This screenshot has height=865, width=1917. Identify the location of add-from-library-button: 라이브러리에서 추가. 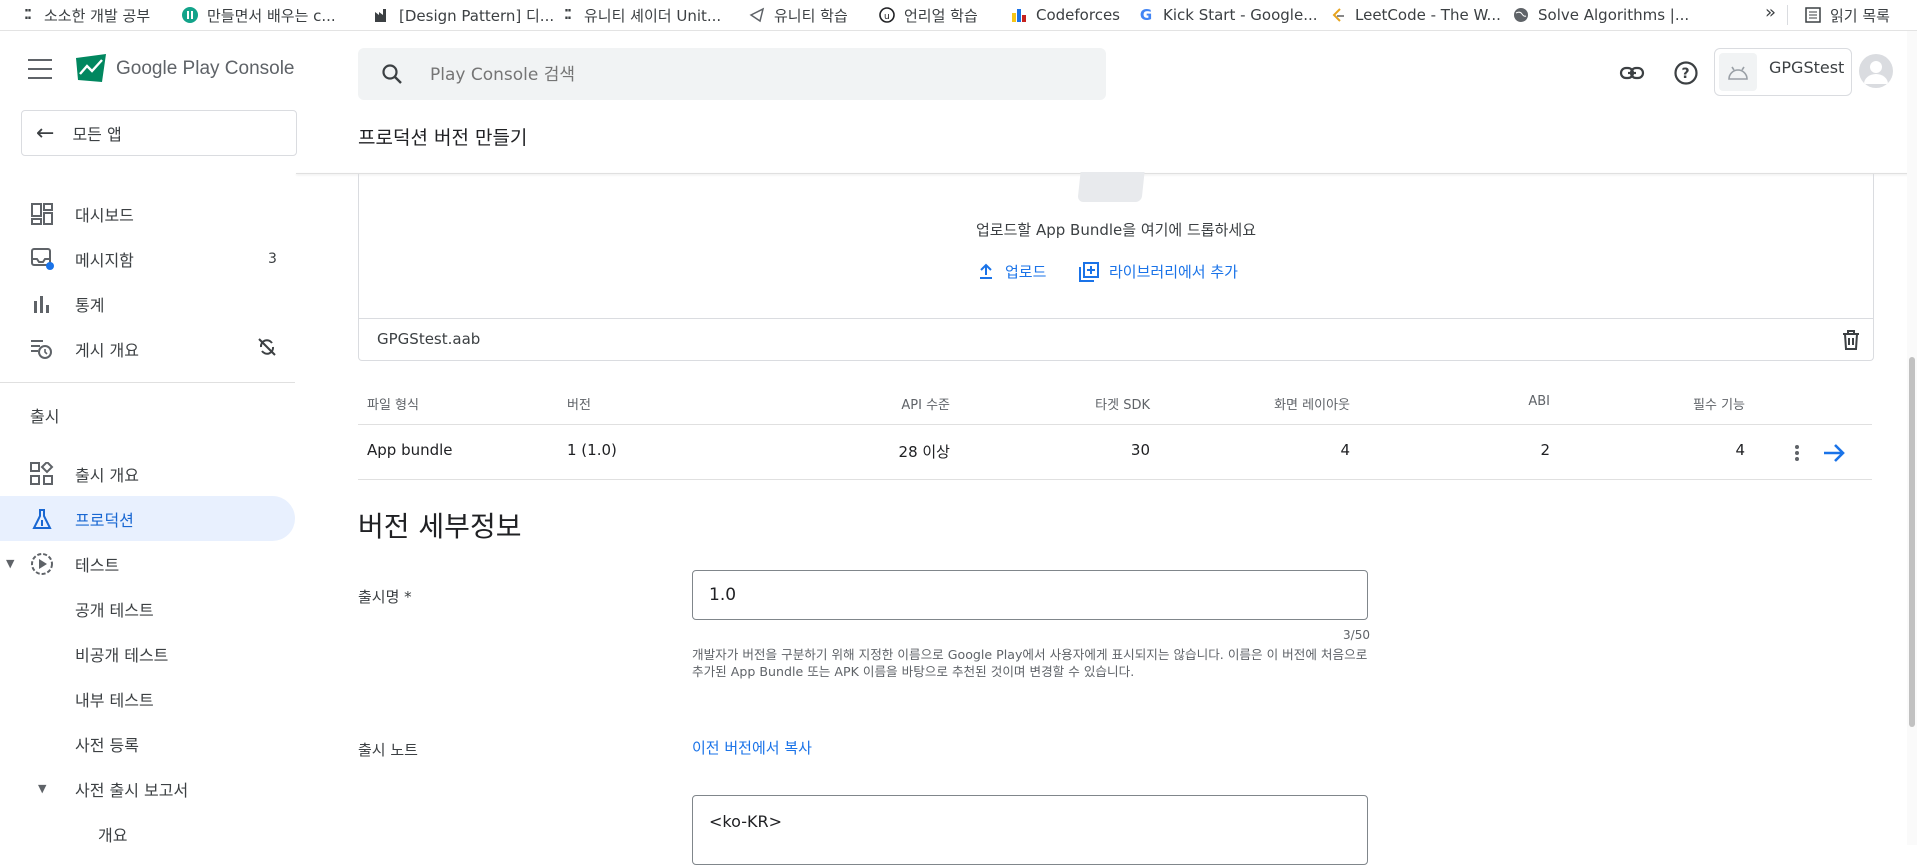
(1158, 271).